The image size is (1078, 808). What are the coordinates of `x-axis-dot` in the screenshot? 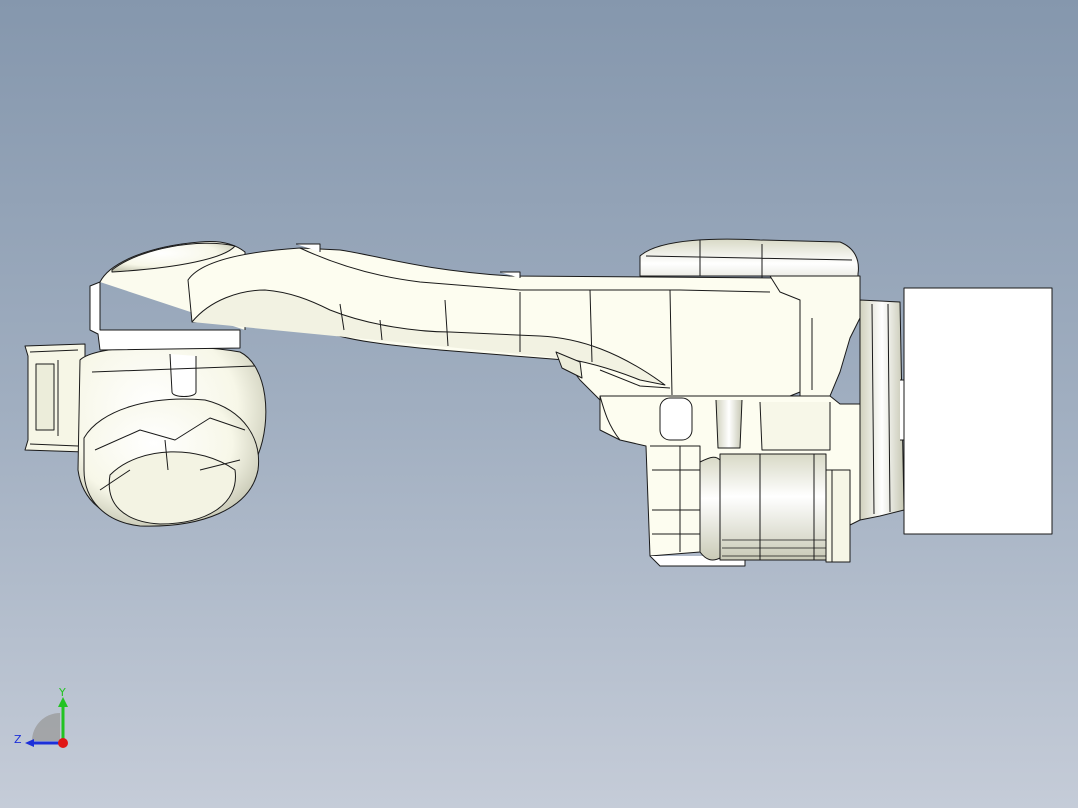 It's located at (63, 743).